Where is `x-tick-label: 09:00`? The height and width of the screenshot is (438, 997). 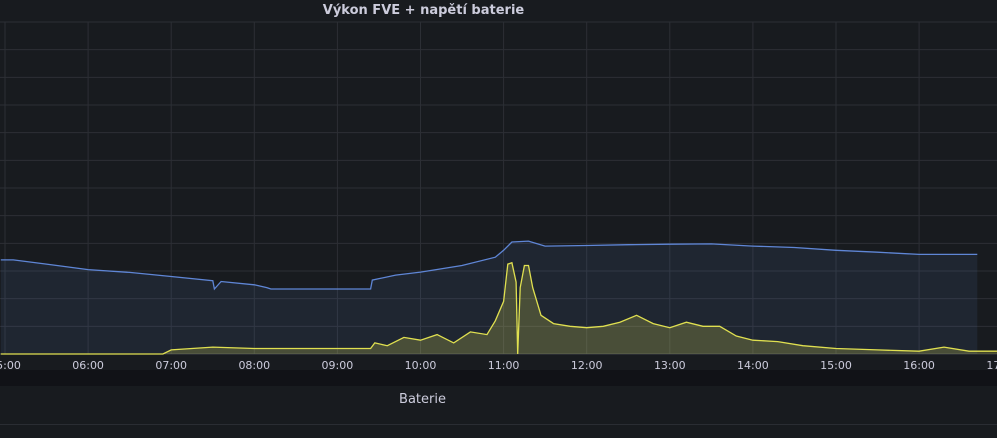 x-tick-label: 09:00 is located at coordinates (338, 364).